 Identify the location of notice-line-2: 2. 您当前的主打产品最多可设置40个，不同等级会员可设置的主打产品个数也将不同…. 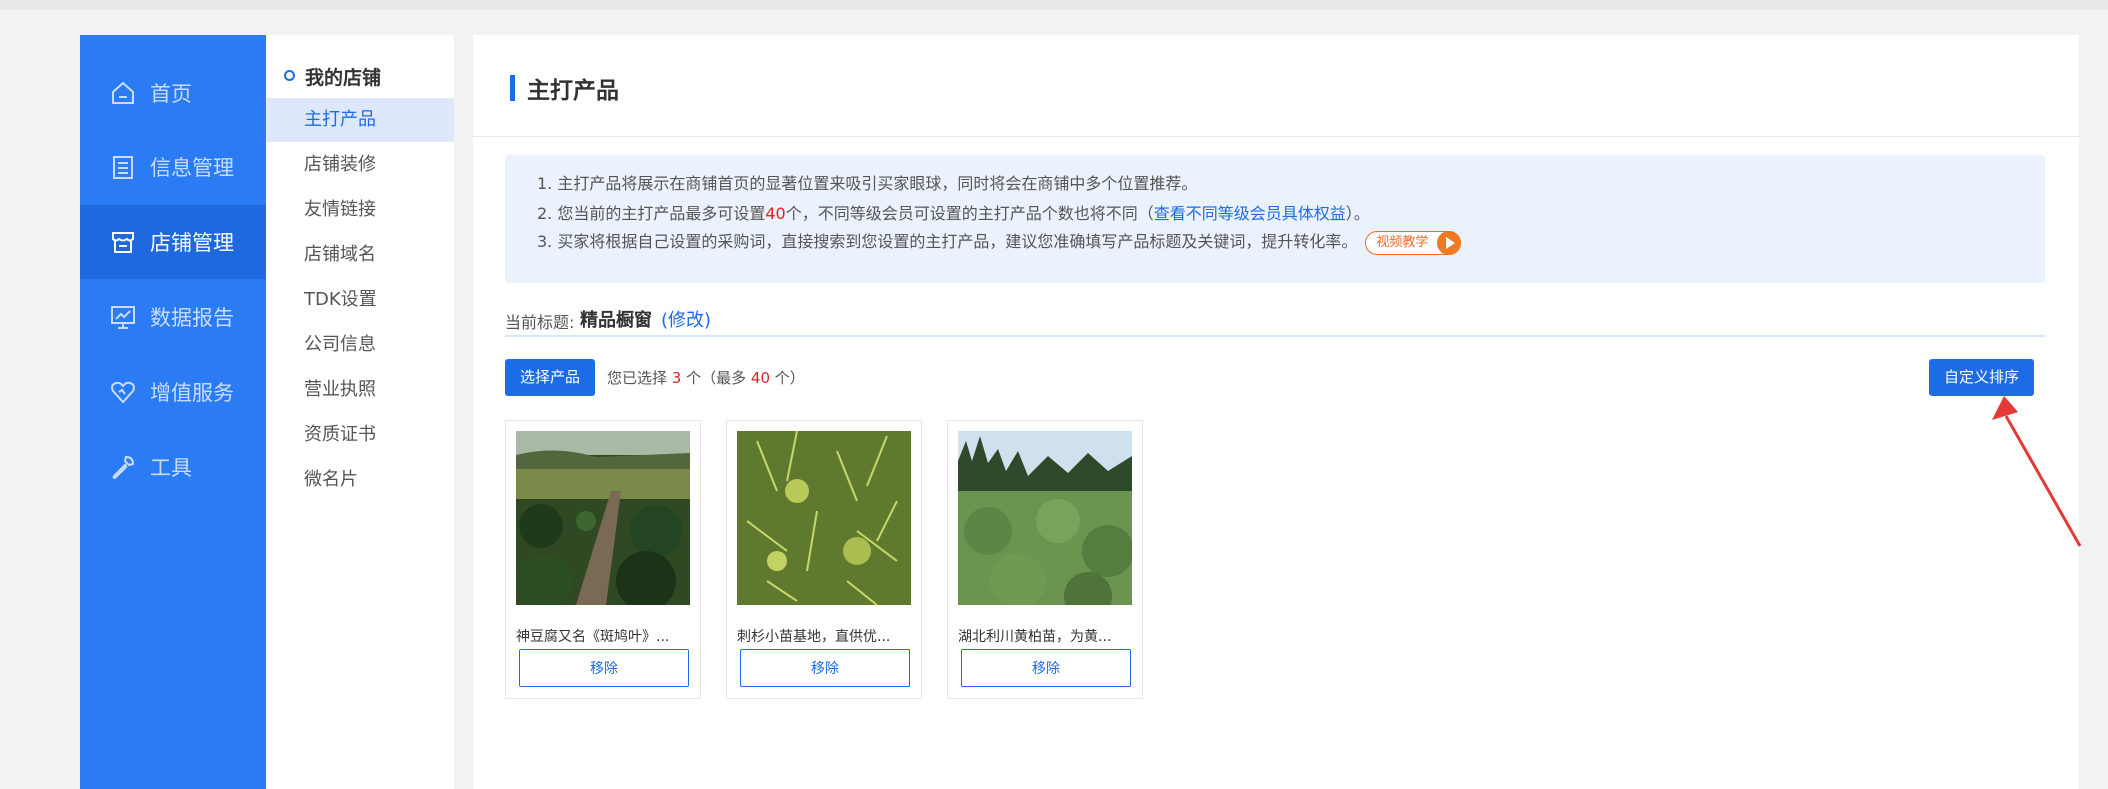
(953, 213).